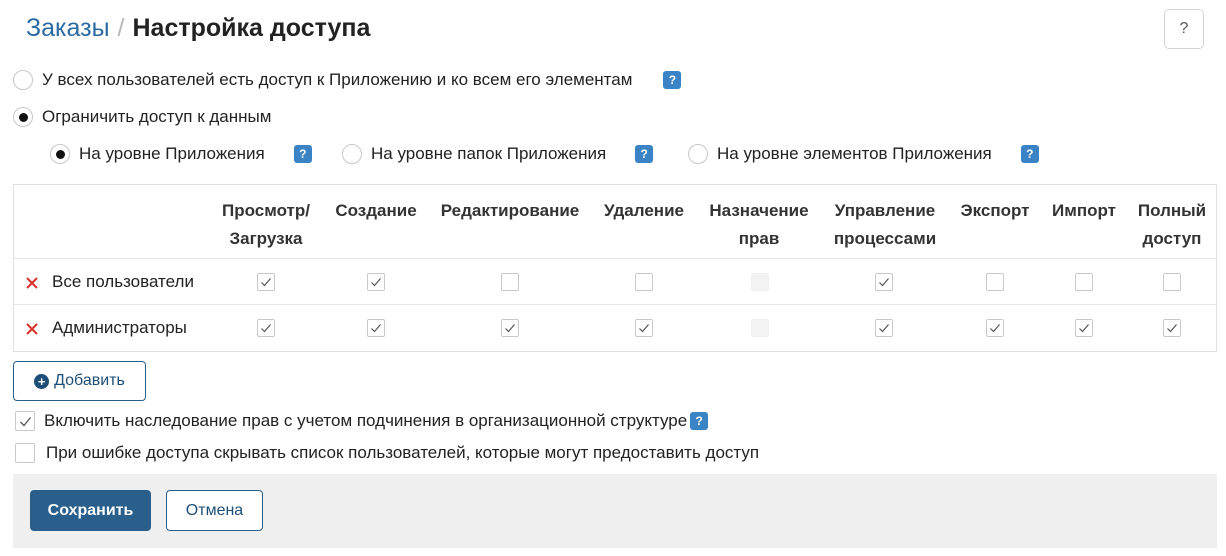 The width and height of the screenshot is (1226, 556). I want to click on column-header-import: Импорт, so click(1084, 210).